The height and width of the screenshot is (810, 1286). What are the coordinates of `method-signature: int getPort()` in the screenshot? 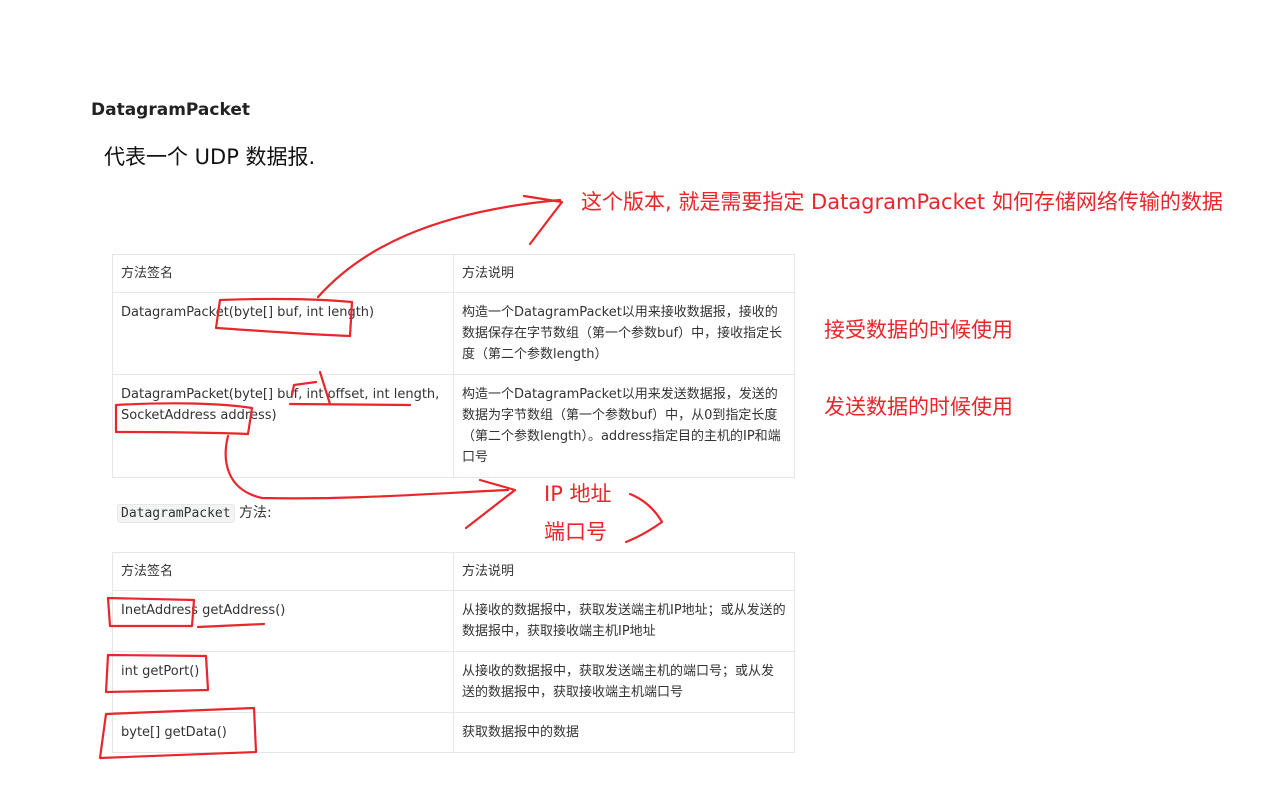 It's located at (283, 682).